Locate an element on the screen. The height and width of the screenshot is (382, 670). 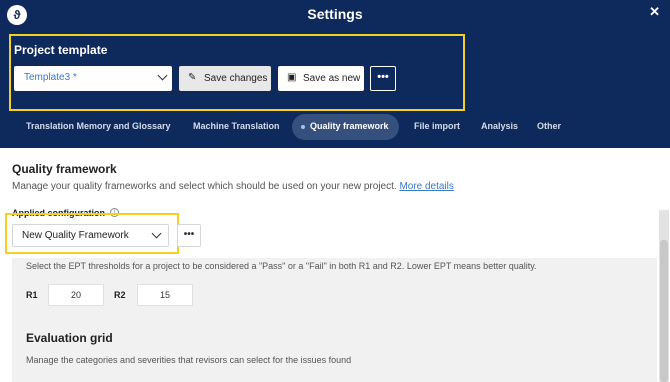
floppy-icon: ▣ is located at coordinates (292, 77).